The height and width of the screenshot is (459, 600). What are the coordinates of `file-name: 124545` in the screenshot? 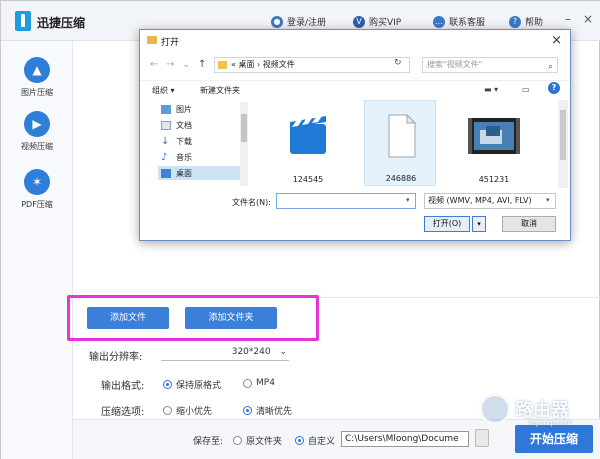 It's located at (308, 179).